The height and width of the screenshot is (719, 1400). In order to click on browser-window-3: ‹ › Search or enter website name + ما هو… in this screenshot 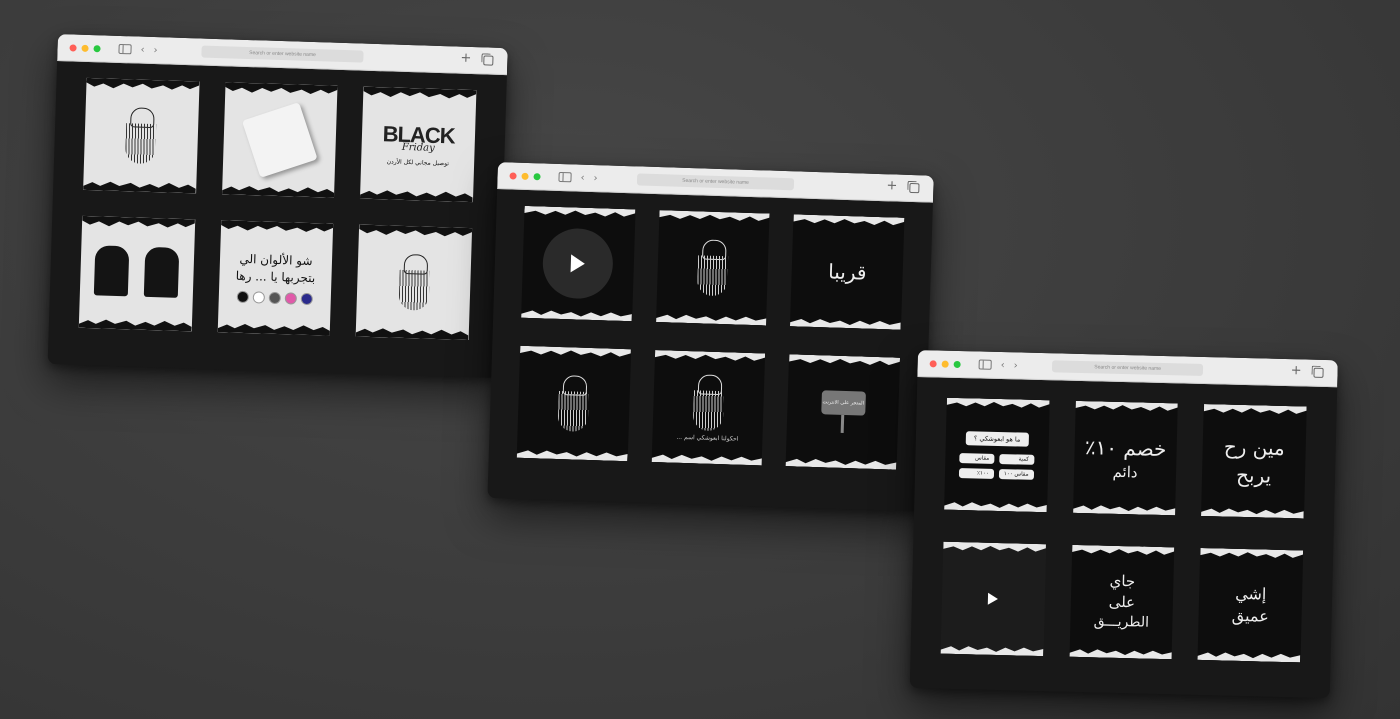, I will do `click(1123, 524)`.